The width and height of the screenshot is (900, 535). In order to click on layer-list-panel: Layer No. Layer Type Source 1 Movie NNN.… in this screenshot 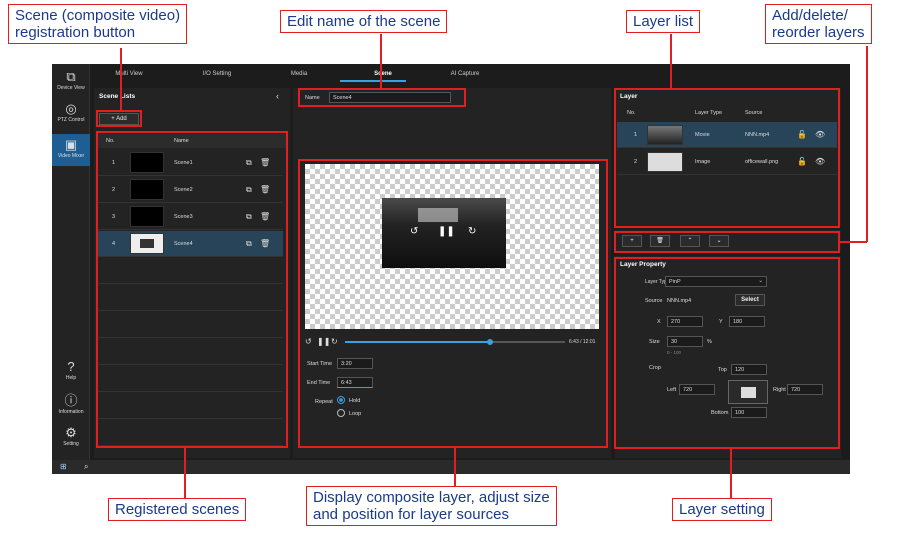, I will do `click(728, 157)`.